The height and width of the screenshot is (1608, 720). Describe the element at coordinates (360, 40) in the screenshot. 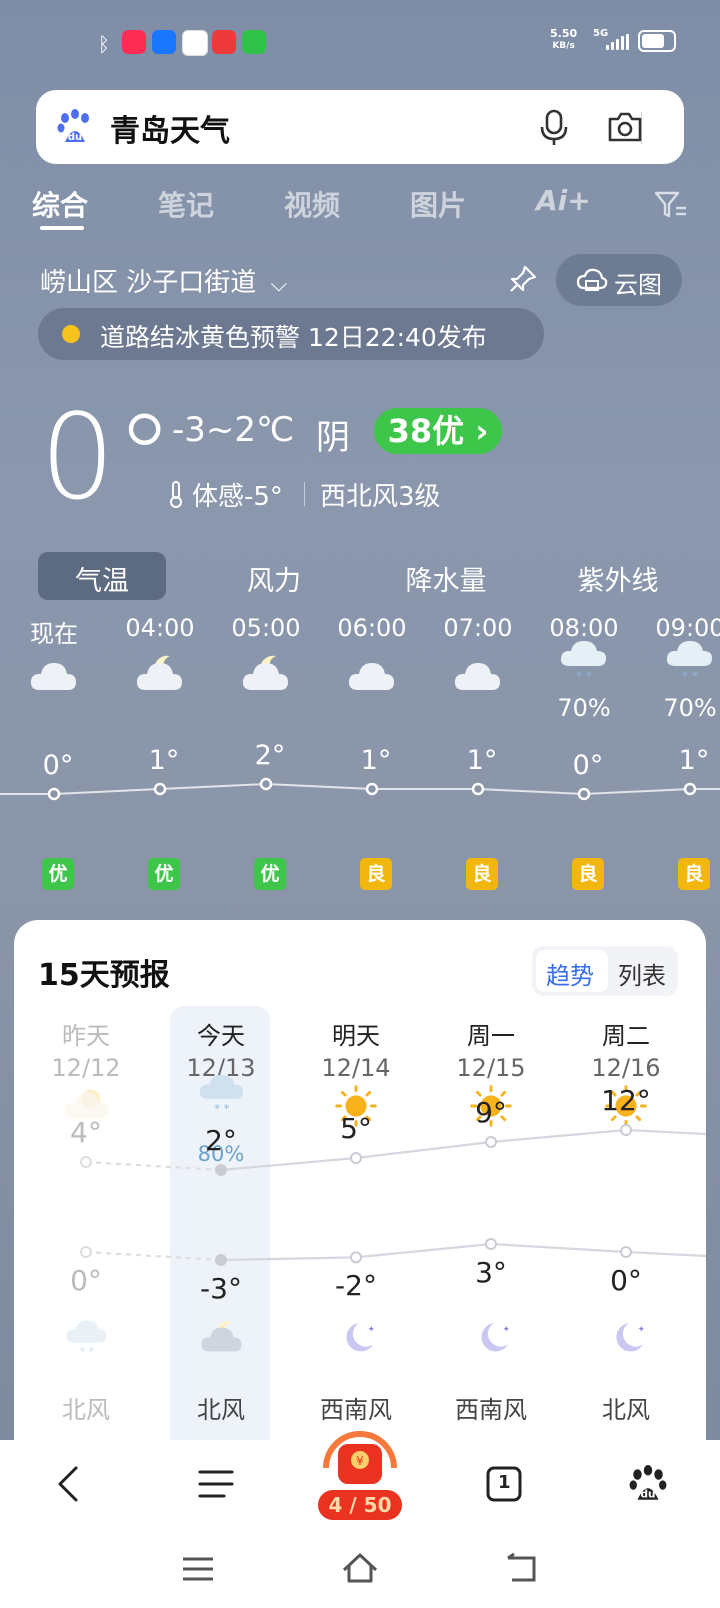

I see `status-bar: ᛒ 5.50 KB/s 5G` at that location.